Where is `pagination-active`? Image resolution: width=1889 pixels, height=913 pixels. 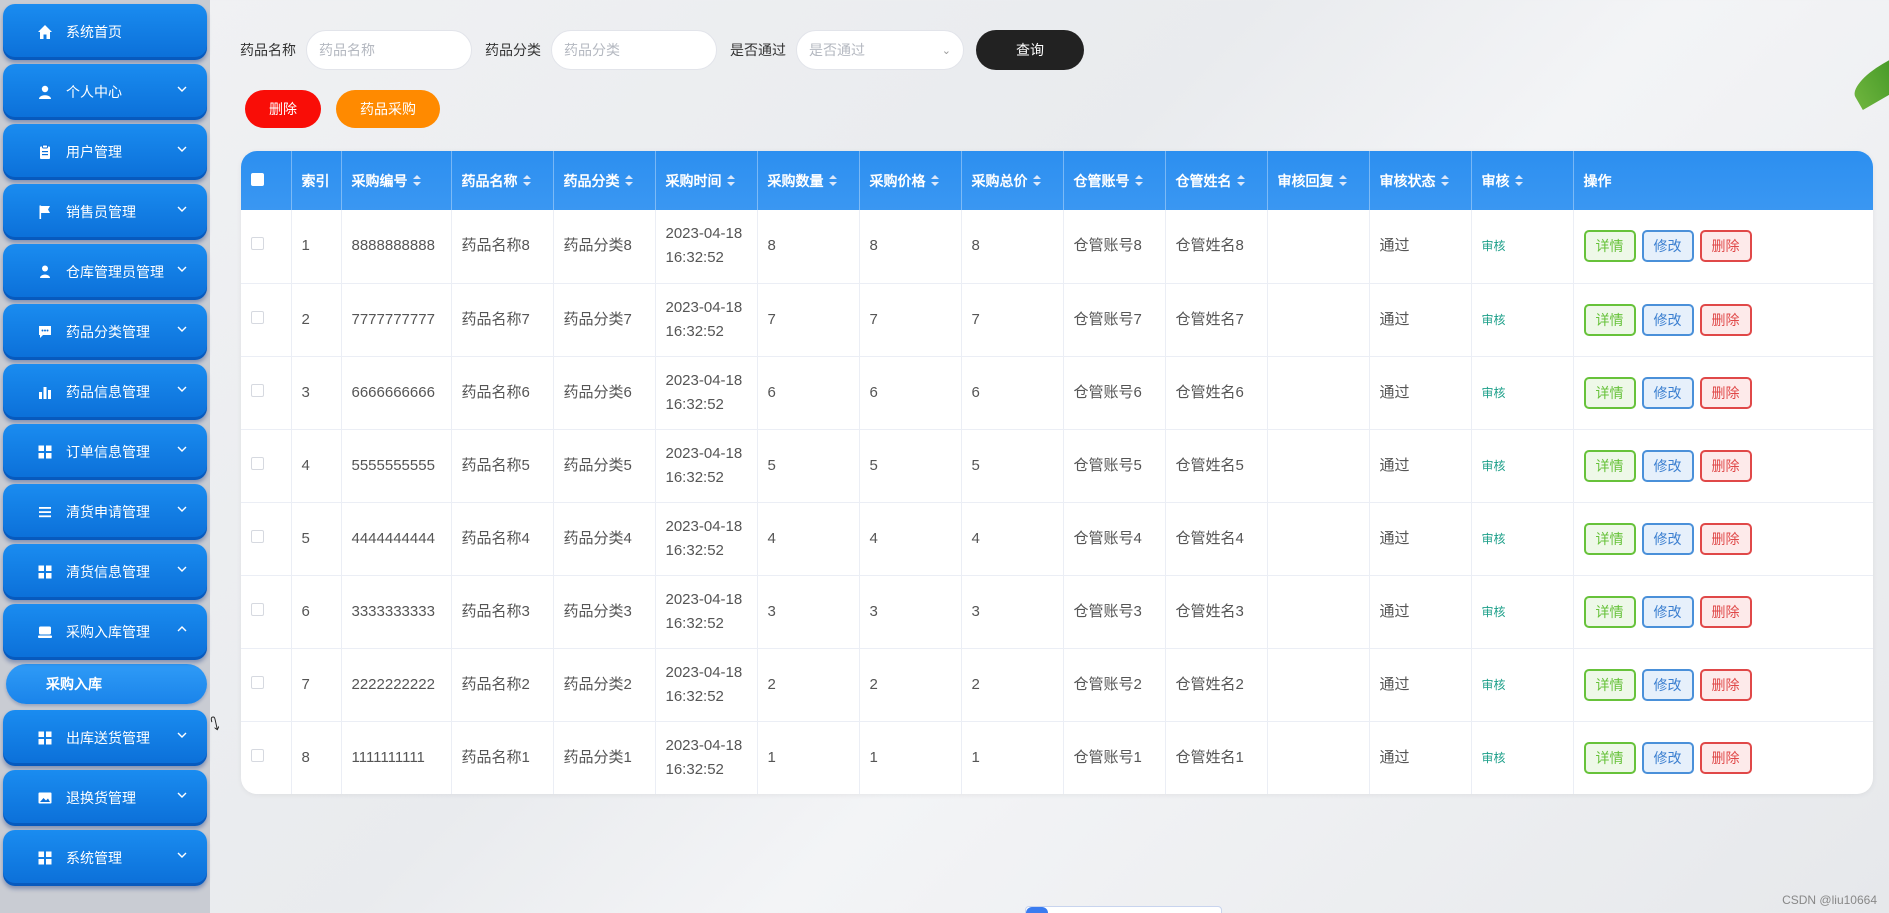 pagination-active is located at coordinates (1037, 910).